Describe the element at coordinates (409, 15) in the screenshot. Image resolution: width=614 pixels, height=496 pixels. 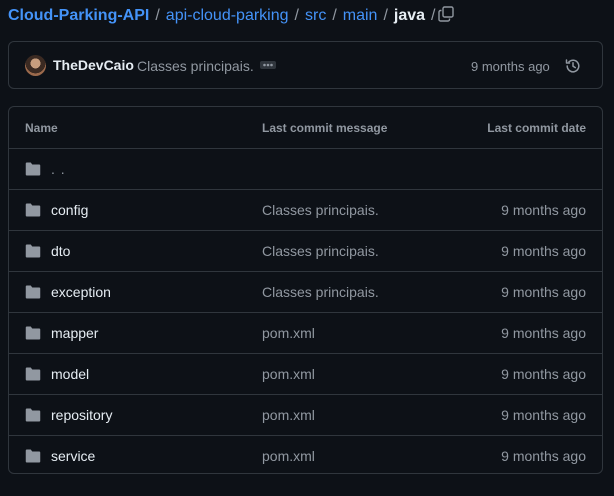
I see `breadcrumb-current: java` at that location.